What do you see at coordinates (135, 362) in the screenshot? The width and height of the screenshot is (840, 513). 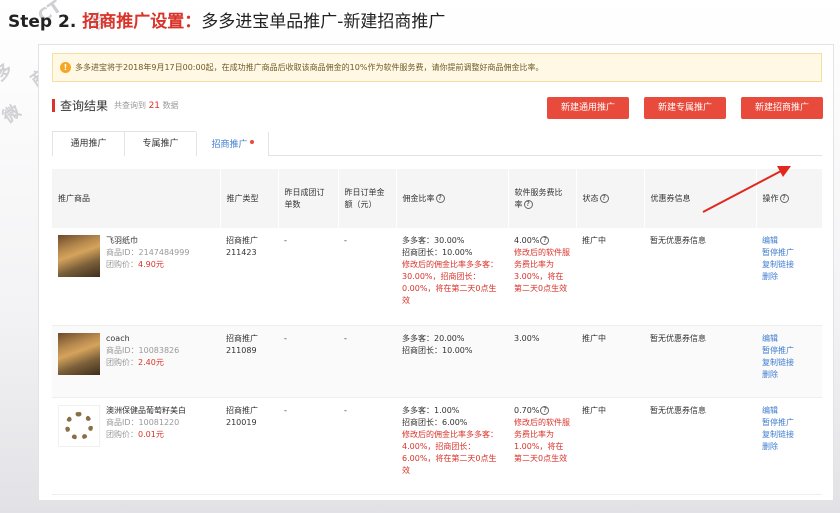 I see `group-price: 团购价：2.40元` at bounding box center [135, 362].